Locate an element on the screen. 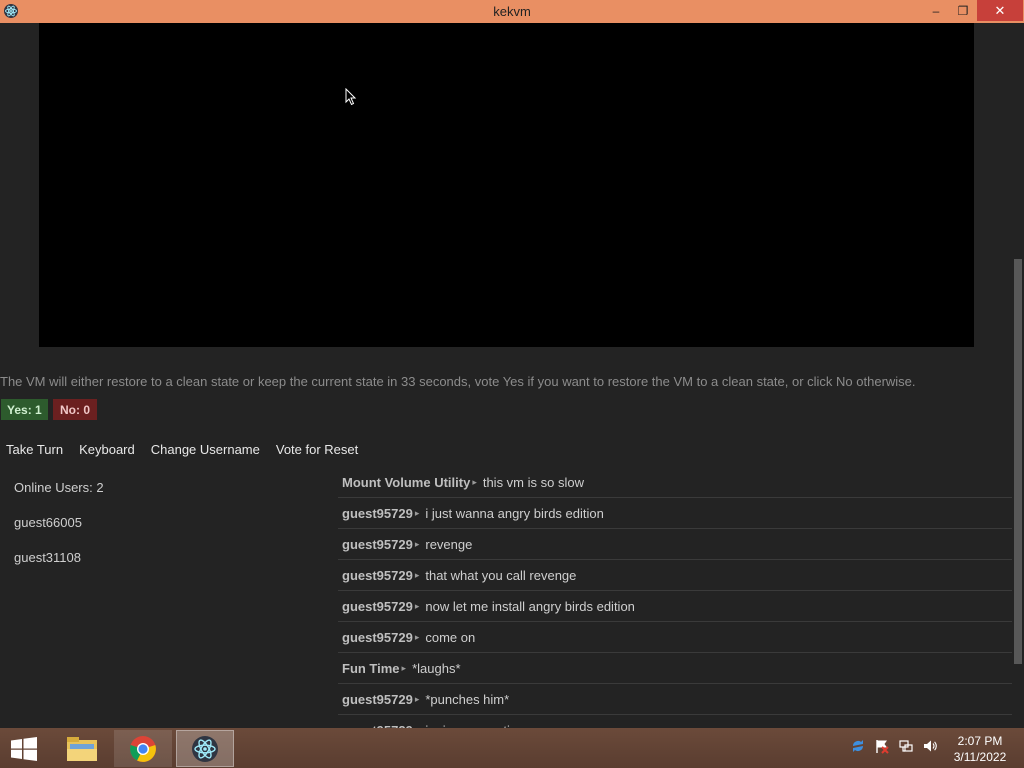  user-item: guest66005 is located at coordinates (59, 532).